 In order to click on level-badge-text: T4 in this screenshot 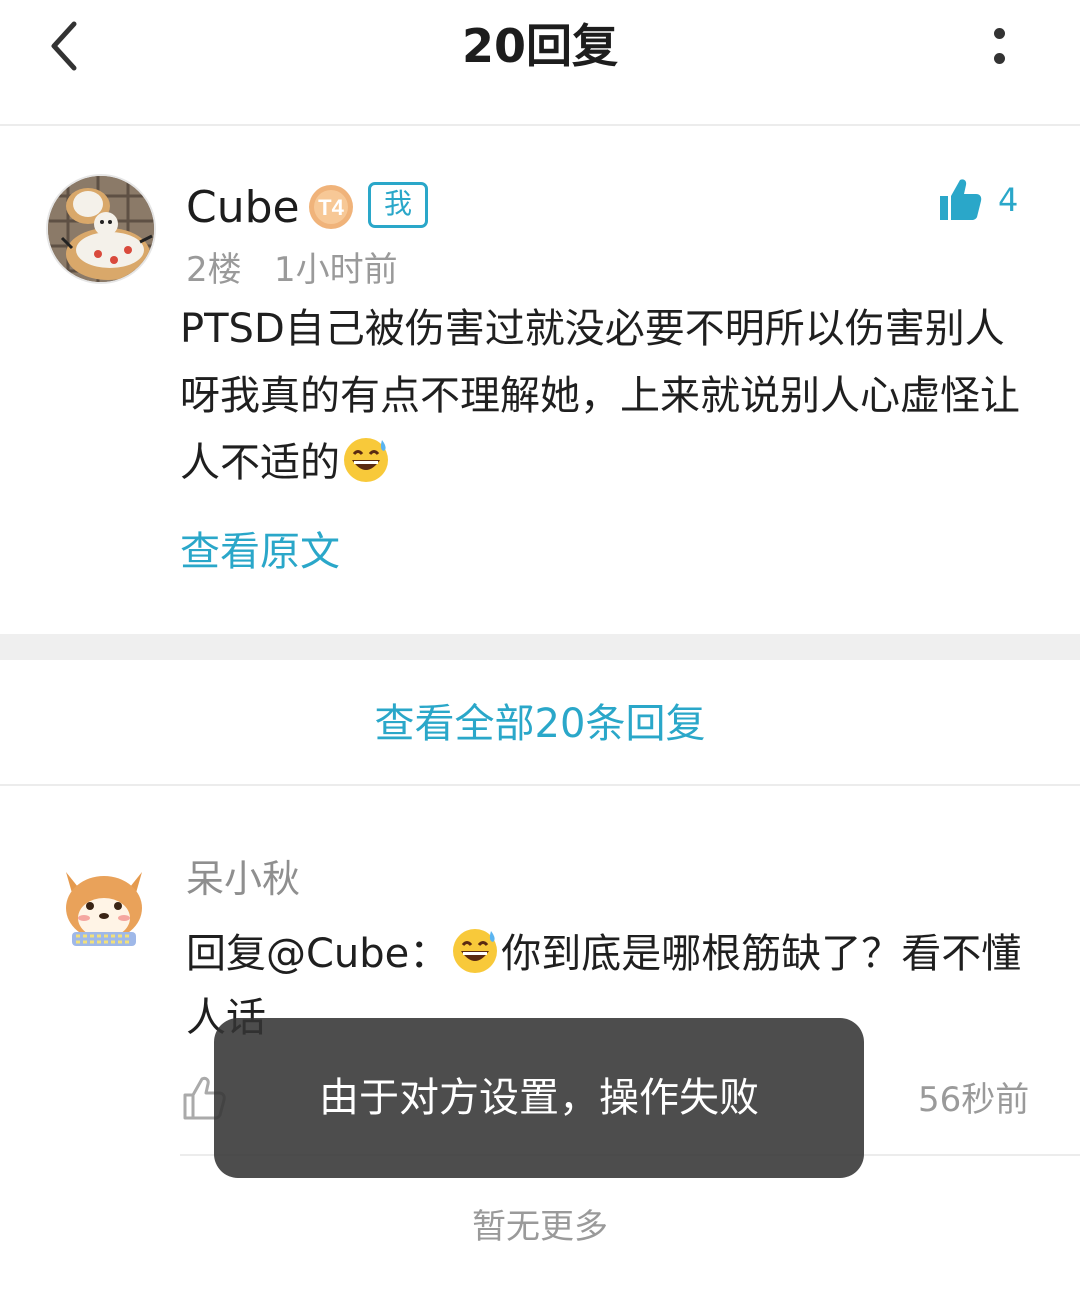, I will do `click(331, 207)`.